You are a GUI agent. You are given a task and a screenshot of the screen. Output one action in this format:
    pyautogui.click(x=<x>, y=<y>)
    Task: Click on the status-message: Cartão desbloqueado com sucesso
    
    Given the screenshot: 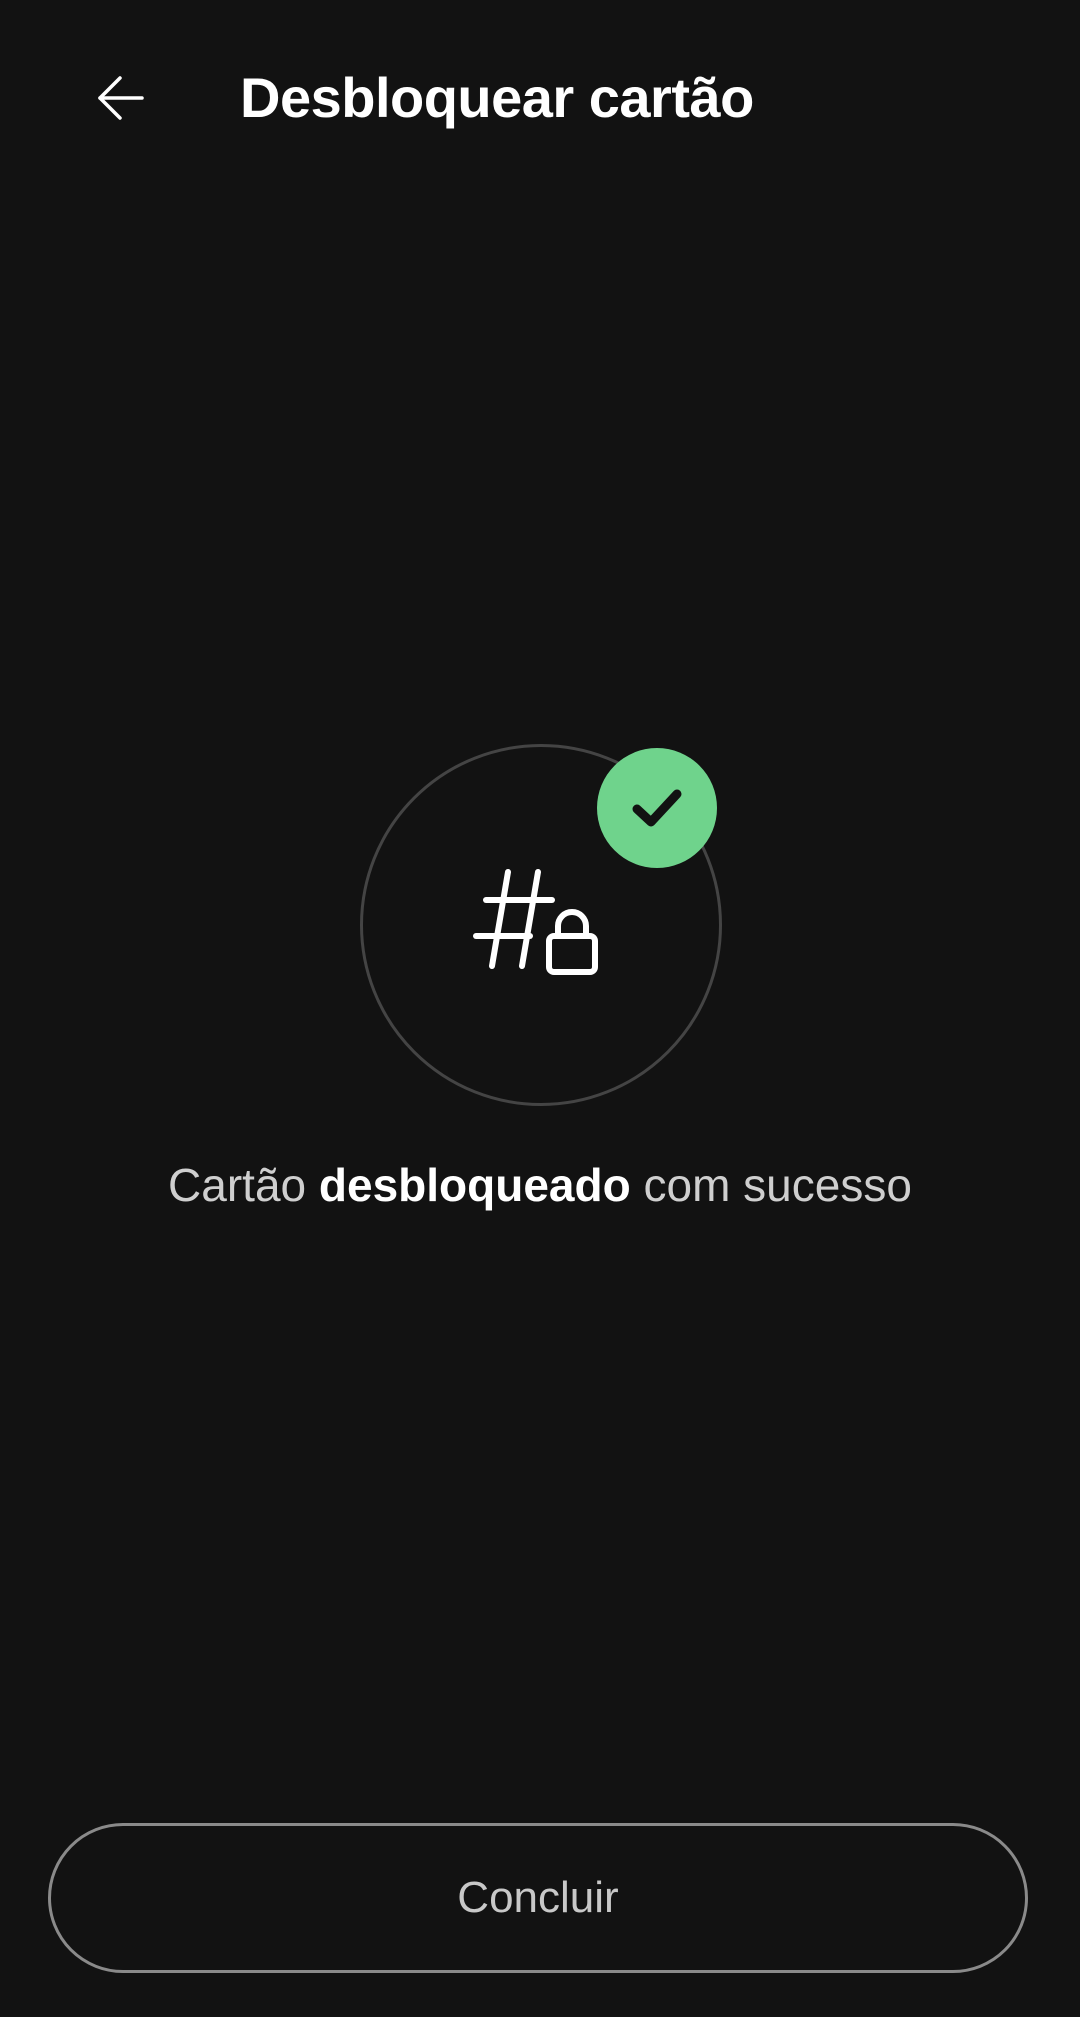 What is the action you would take?
    pyautogui.click(x=540, y=1185)
    